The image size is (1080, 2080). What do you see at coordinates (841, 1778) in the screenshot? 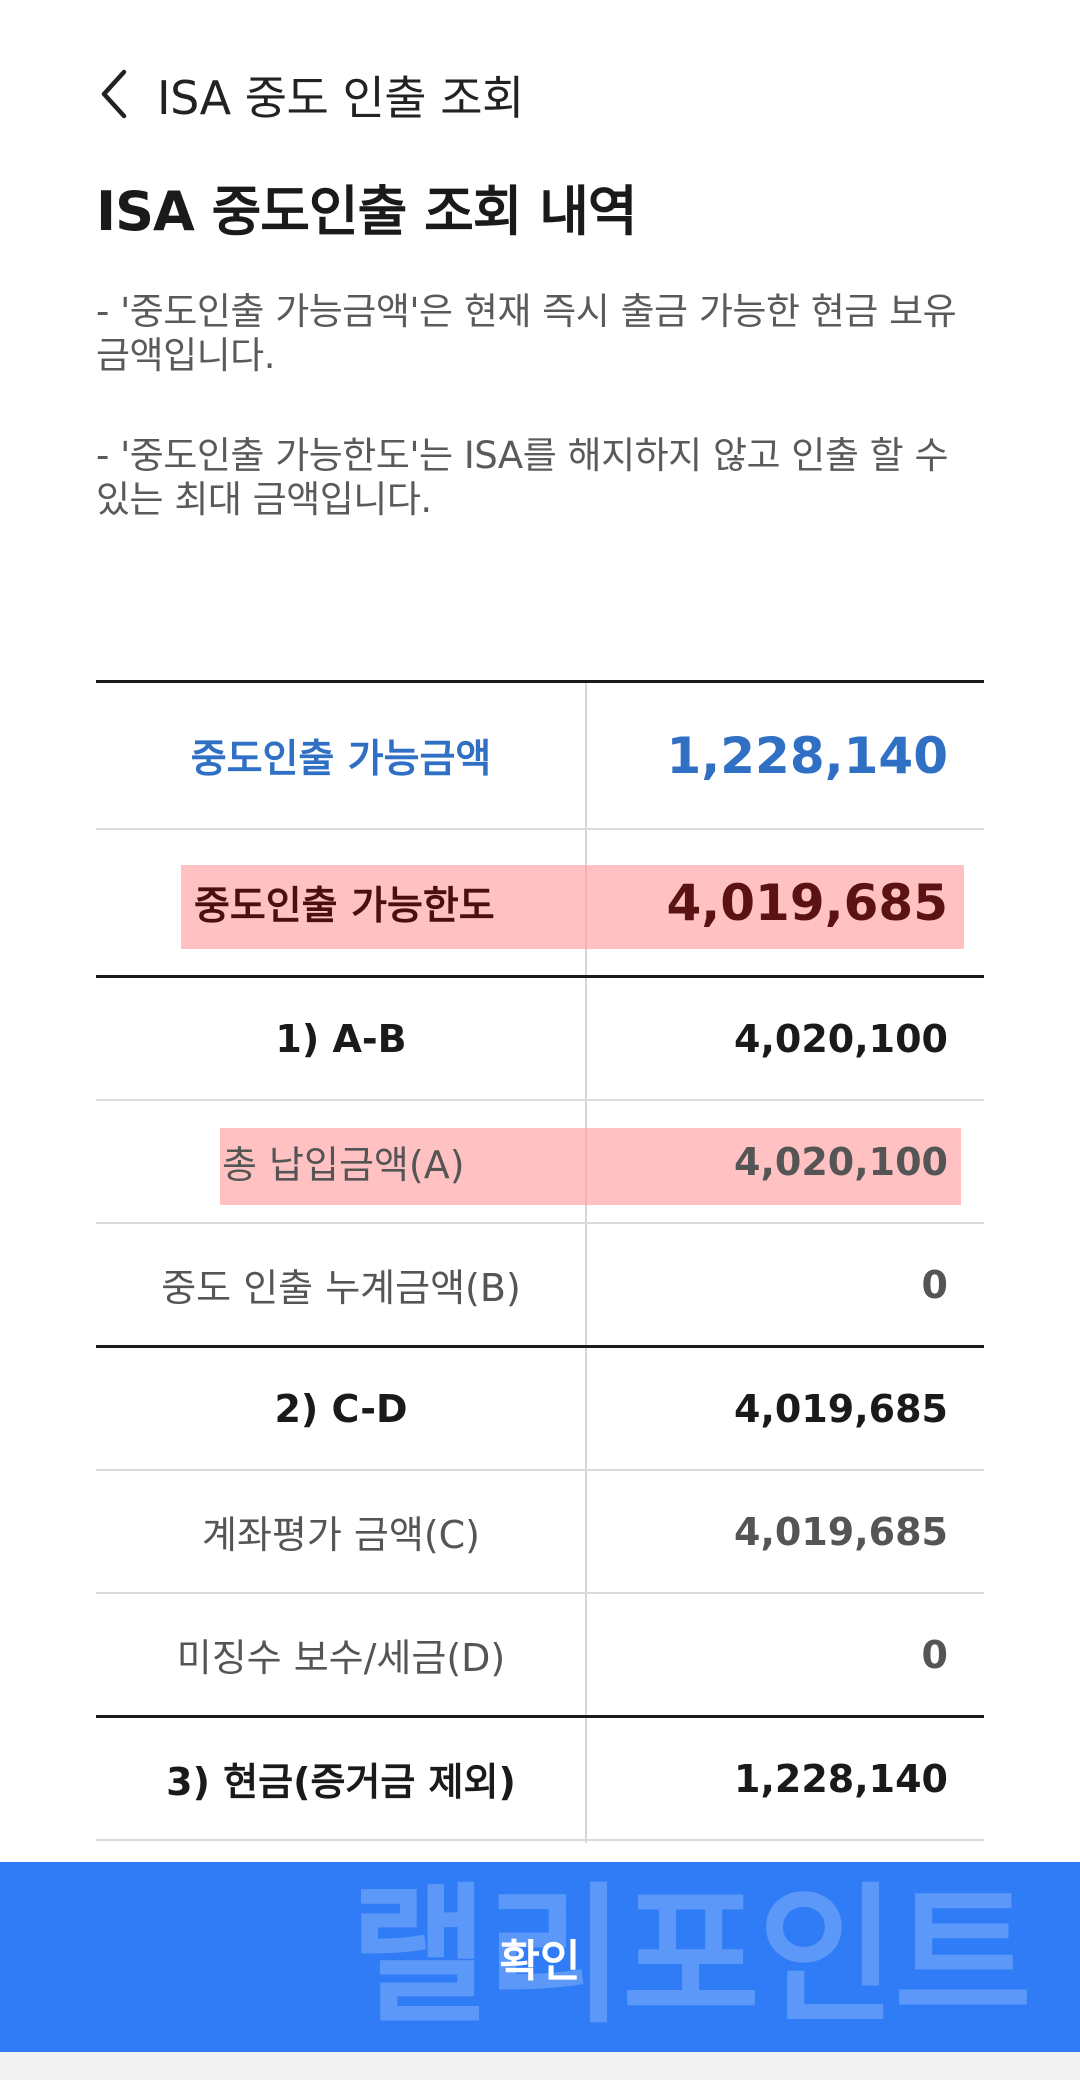
I see `cash-value: 1,228,140` at bounding box center [841, 1778].